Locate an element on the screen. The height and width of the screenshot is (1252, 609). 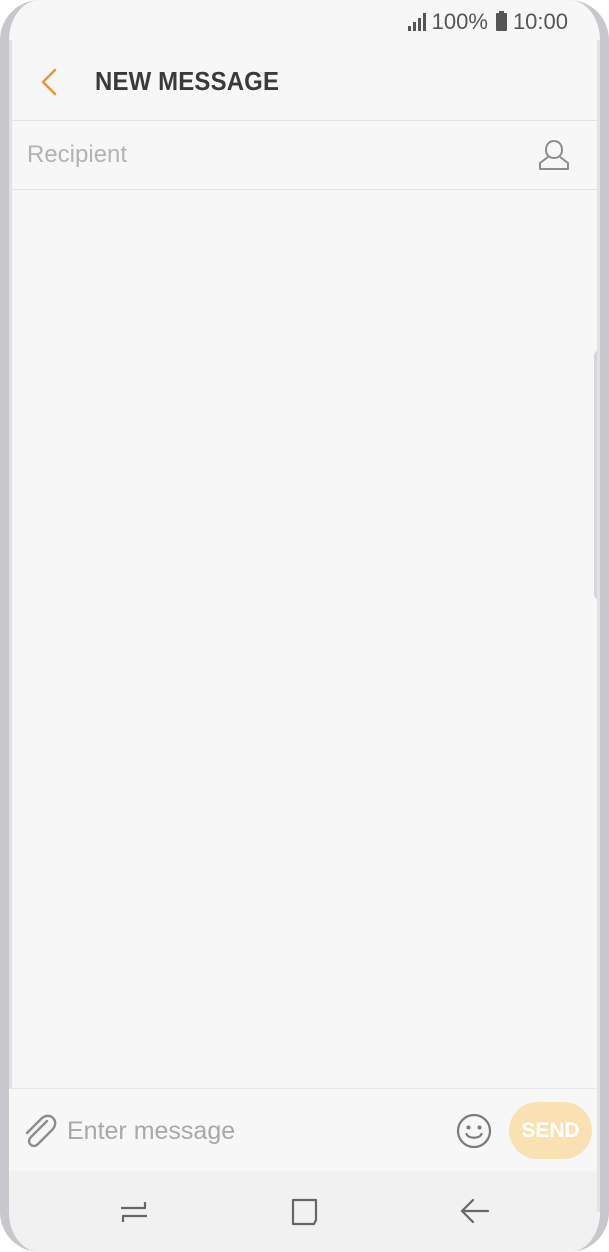
app-header: NEW MESSAGE is located at coordinates (304, 82).